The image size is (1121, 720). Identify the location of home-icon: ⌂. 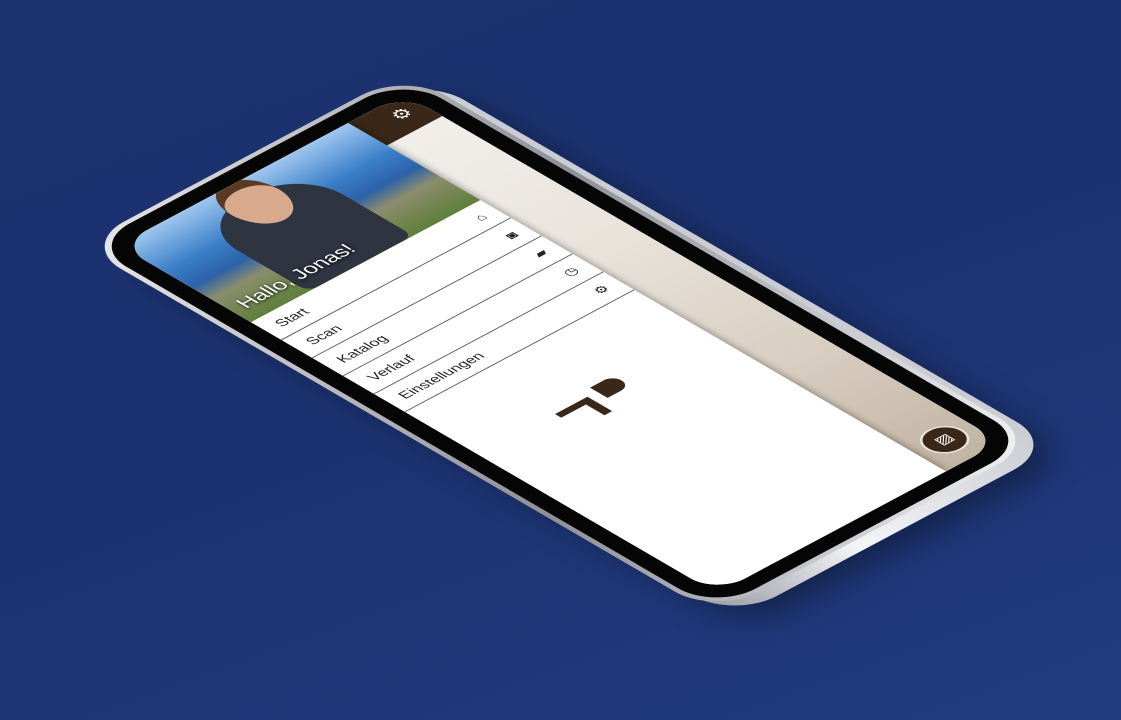
(480, 217).